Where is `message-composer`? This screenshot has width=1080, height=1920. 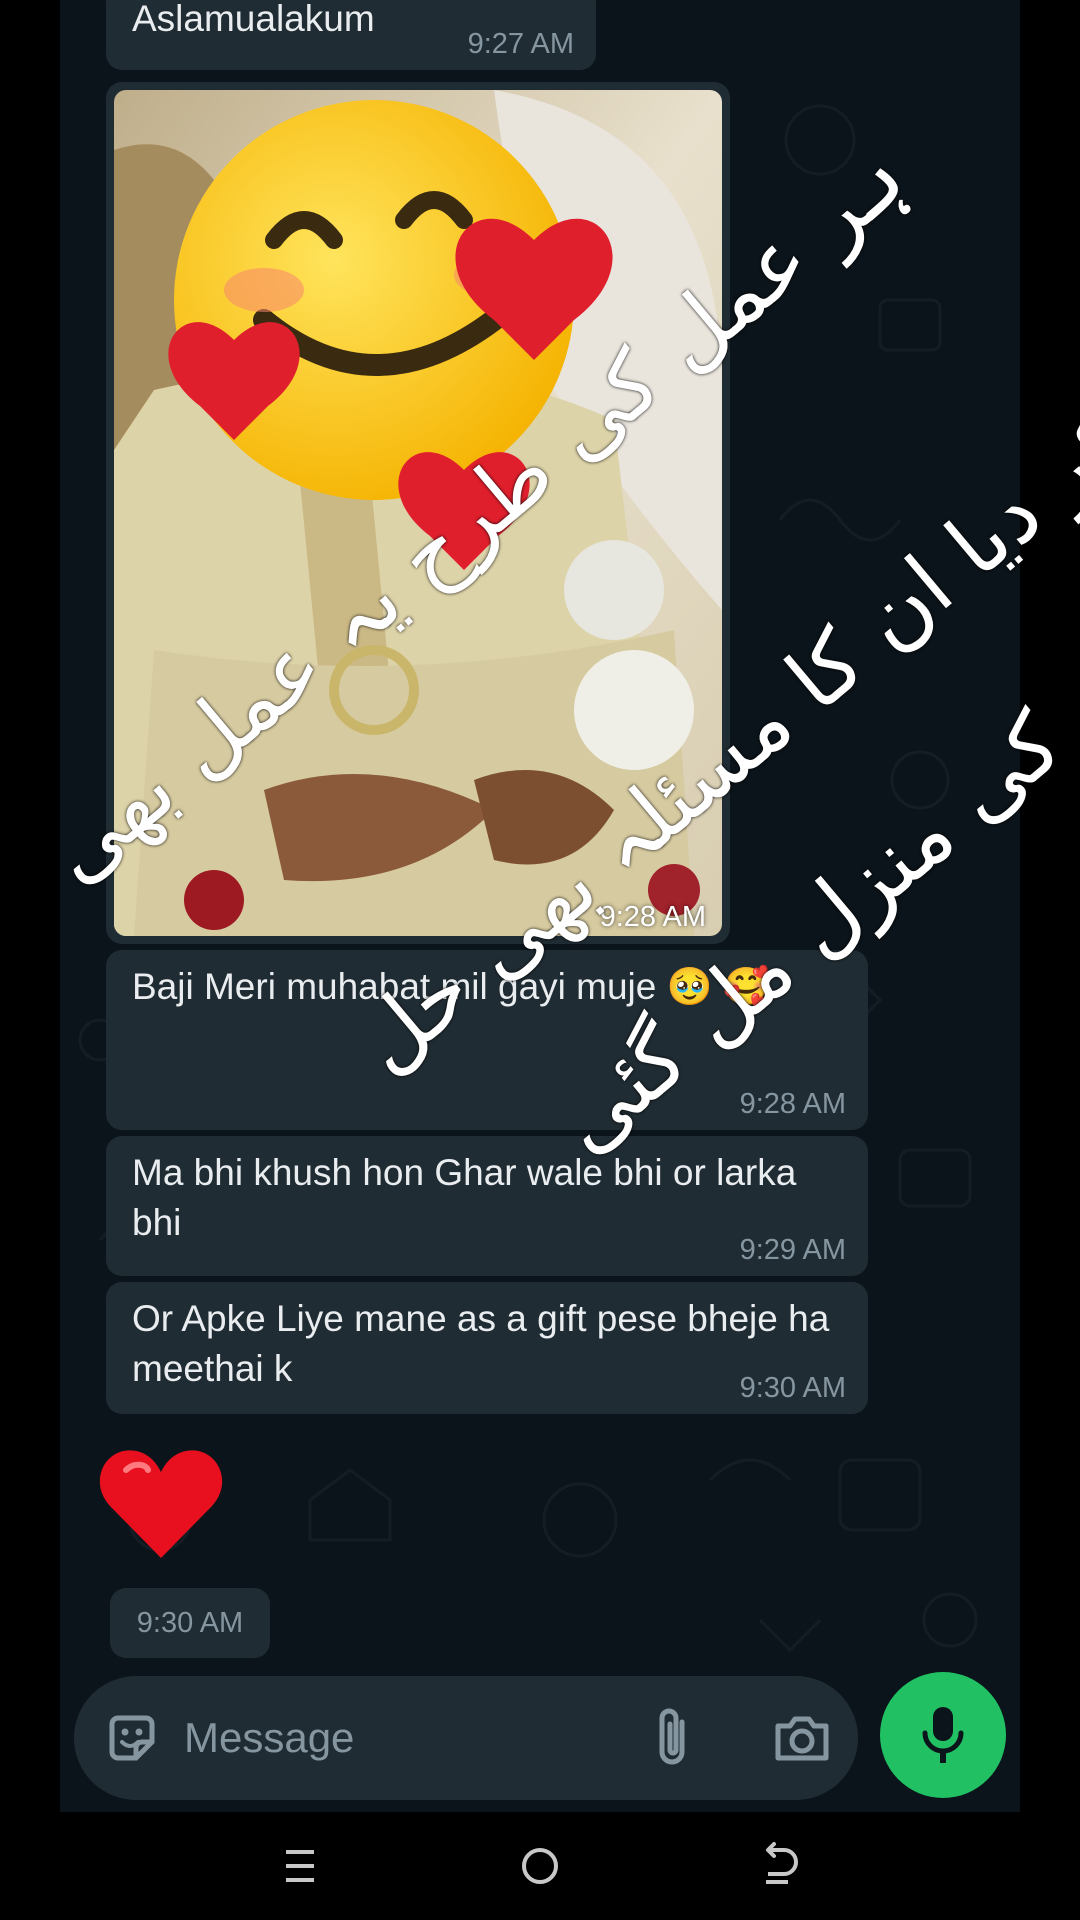 message-composer is located at coordinates (466, 1738).